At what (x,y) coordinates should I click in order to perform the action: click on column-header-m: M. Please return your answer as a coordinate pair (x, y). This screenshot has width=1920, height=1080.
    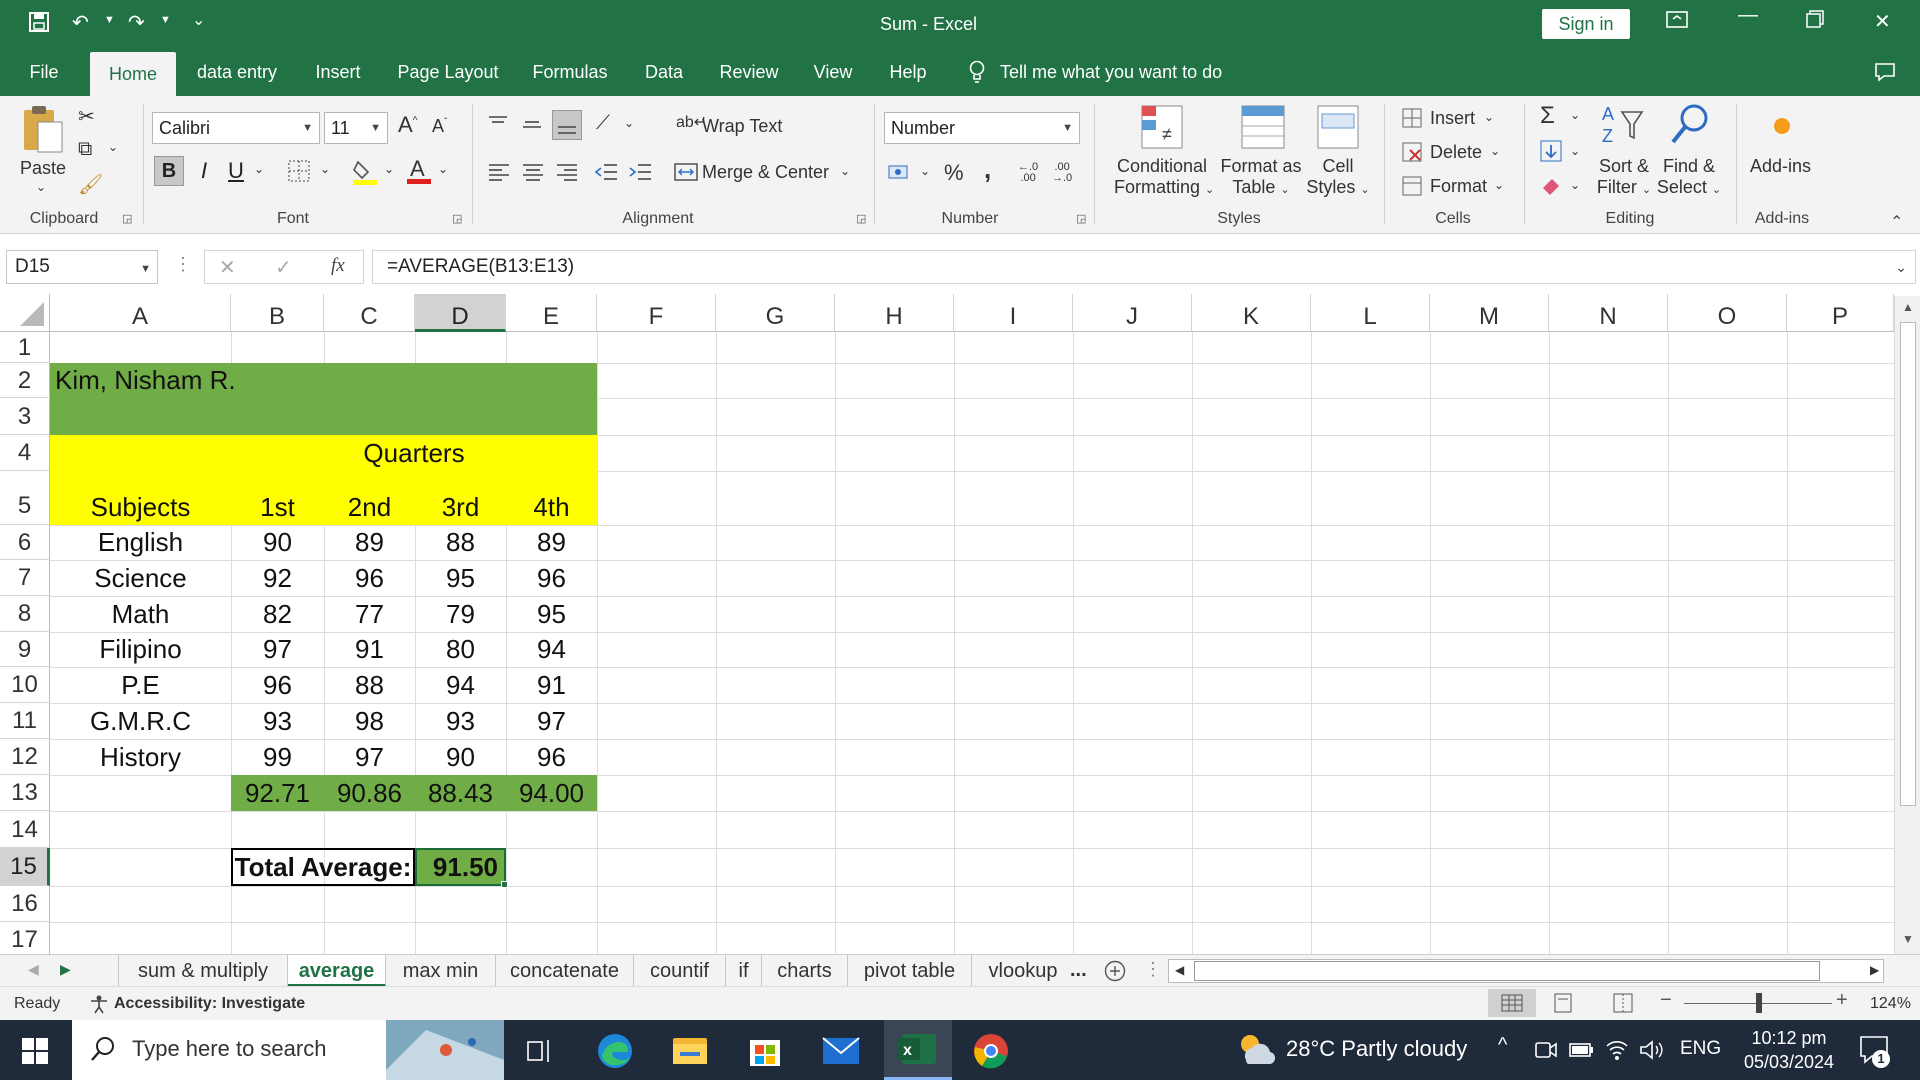
    Looking at the image, I should click on (1489, 313).